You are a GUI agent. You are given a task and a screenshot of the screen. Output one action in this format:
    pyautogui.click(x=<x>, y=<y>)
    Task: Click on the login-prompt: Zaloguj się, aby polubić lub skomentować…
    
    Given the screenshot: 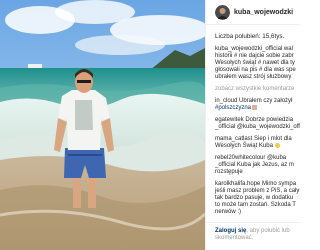 What is the action you would take?
    pyautogui.click(x=253, y=236)
    